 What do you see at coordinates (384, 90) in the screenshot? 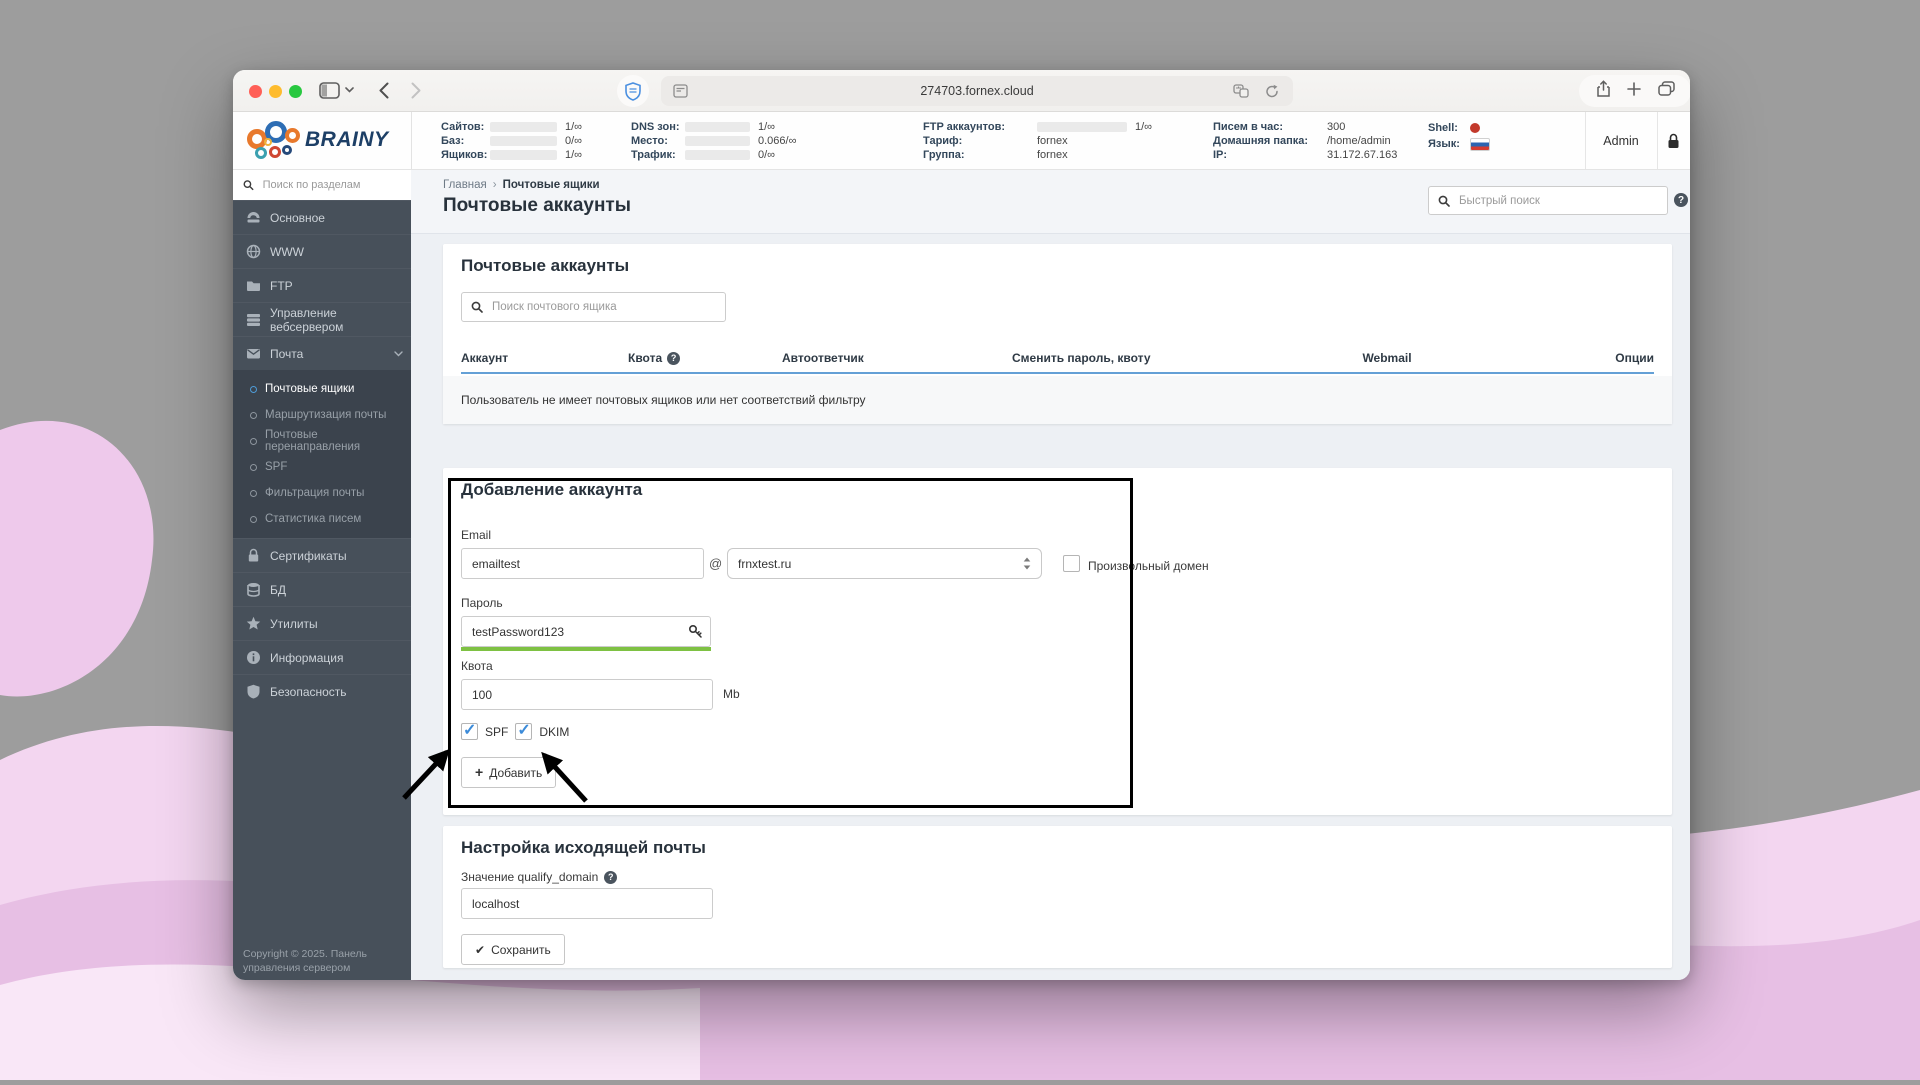
I see `back-button` at bounding box center [384, 90].